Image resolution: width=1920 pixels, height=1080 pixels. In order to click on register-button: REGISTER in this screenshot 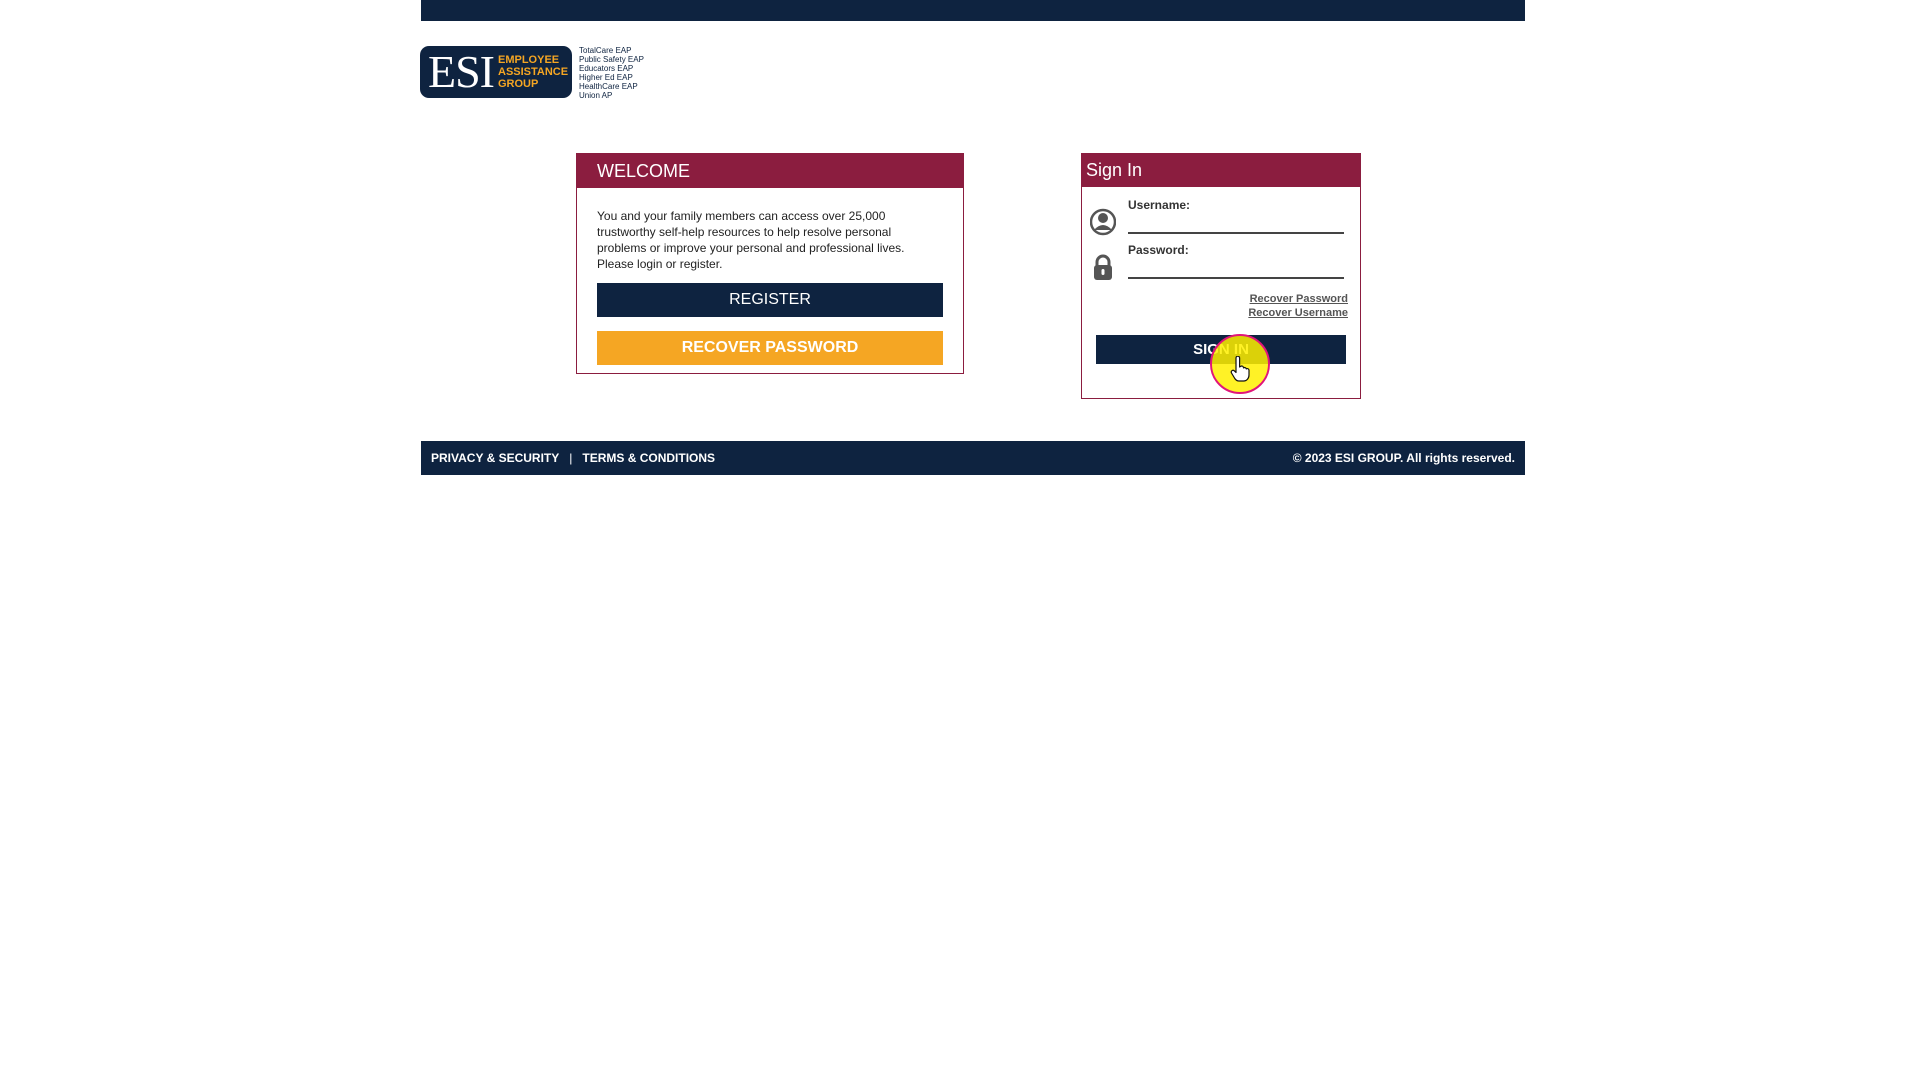, I will do `click(770, 300)`.